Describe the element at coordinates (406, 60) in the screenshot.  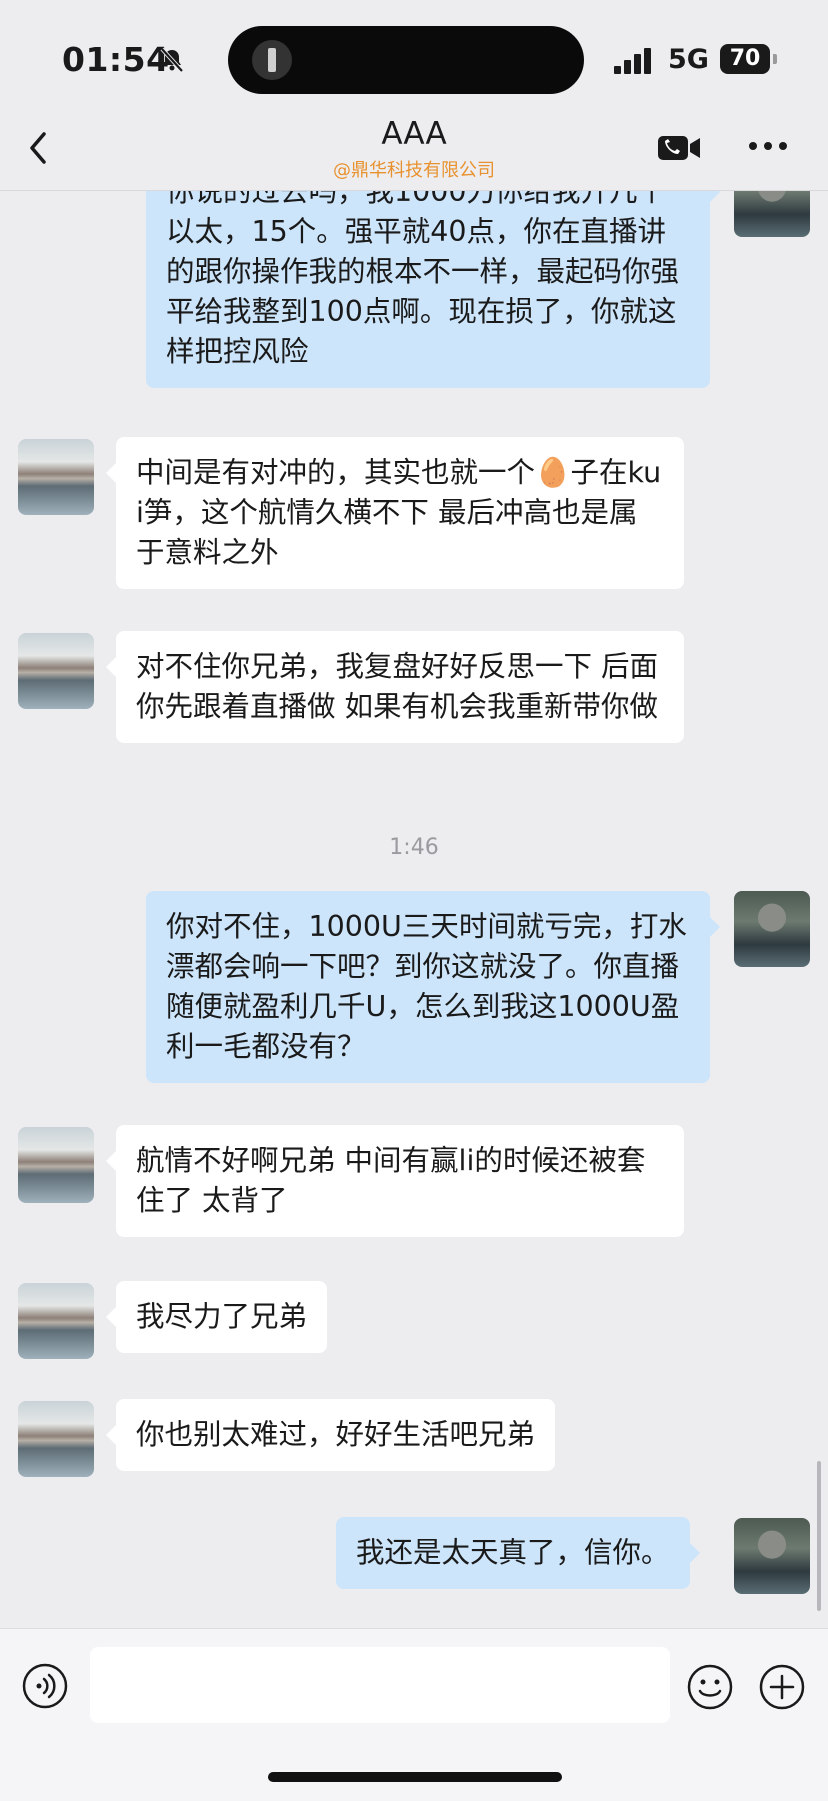
I see `dynamic-island` at that location.